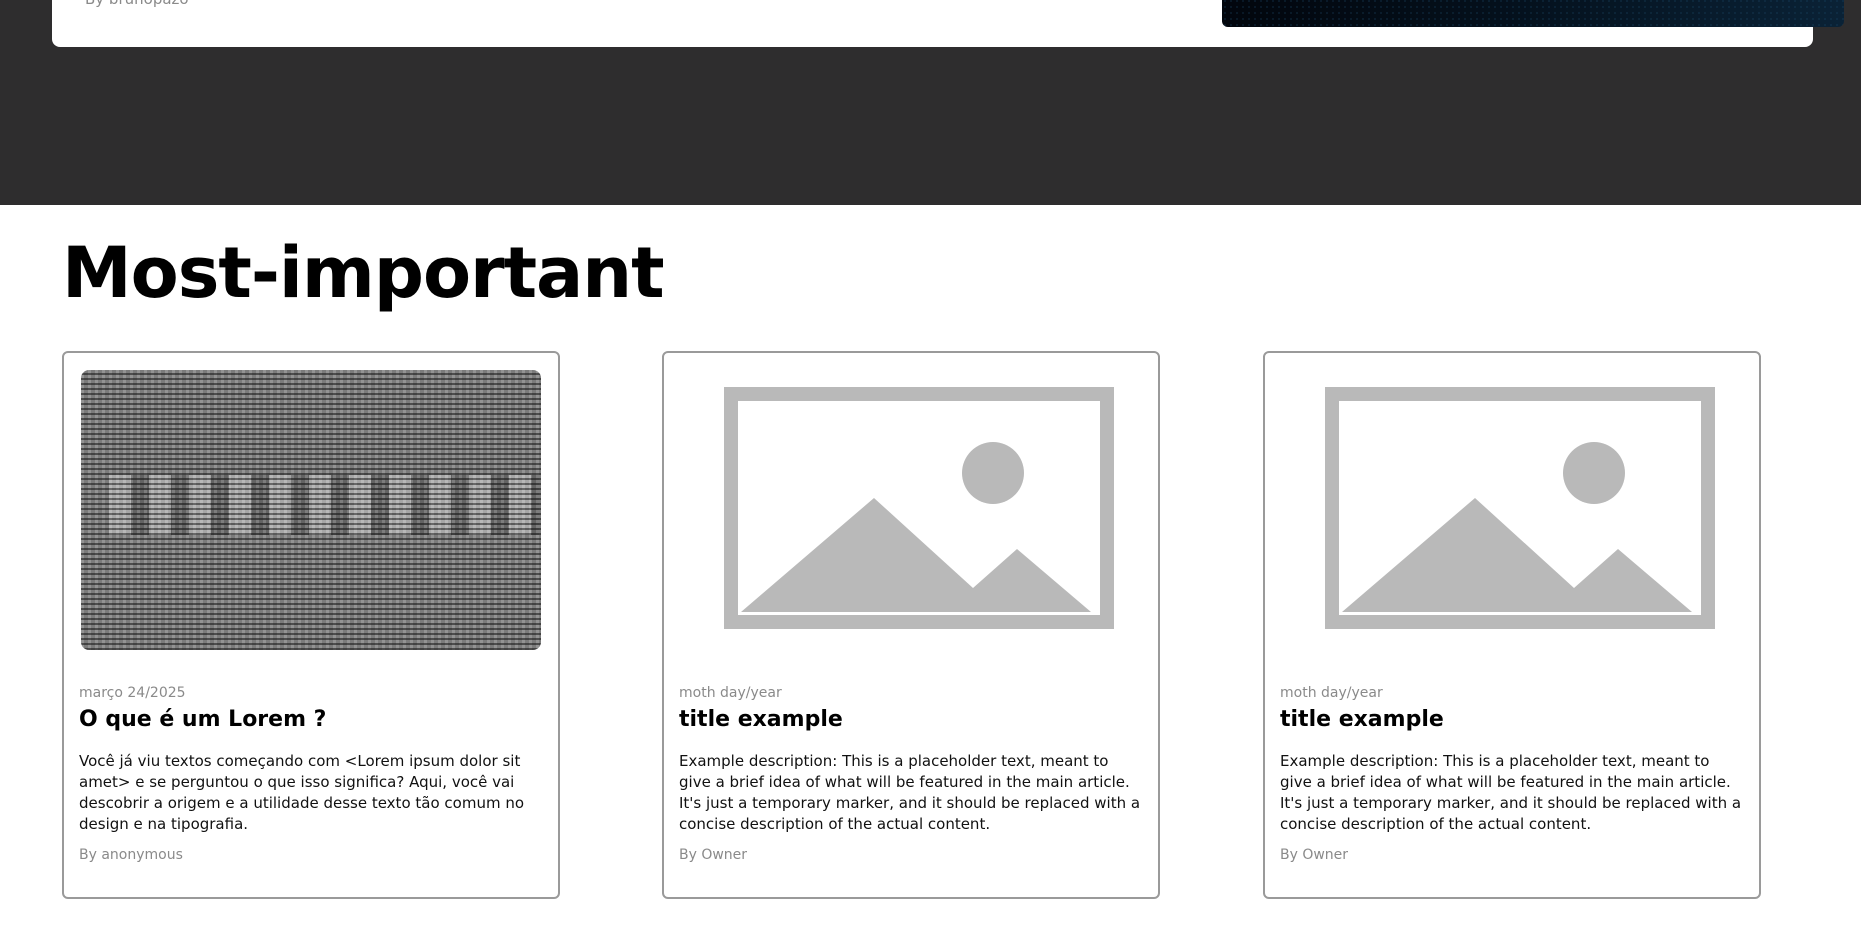 The image size is (1861, 936). What do you see at coordinates (363, 273) in the screenshot?
I see `section-title: Most-important` at bounding box center [363, 273].